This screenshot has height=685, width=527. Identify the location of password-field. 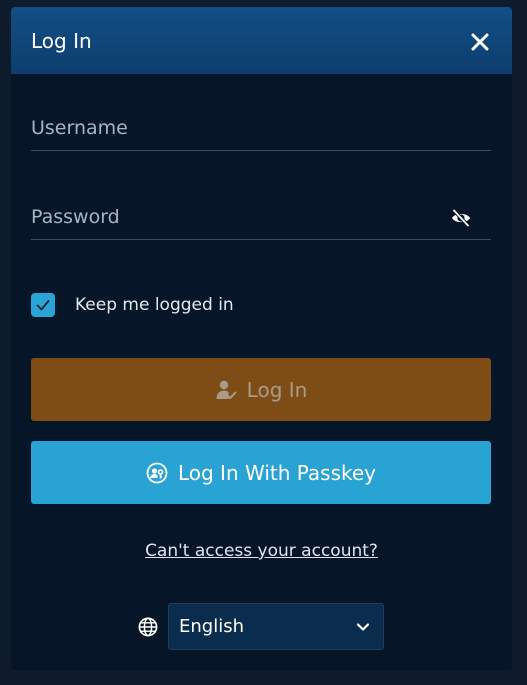
(261, 217).